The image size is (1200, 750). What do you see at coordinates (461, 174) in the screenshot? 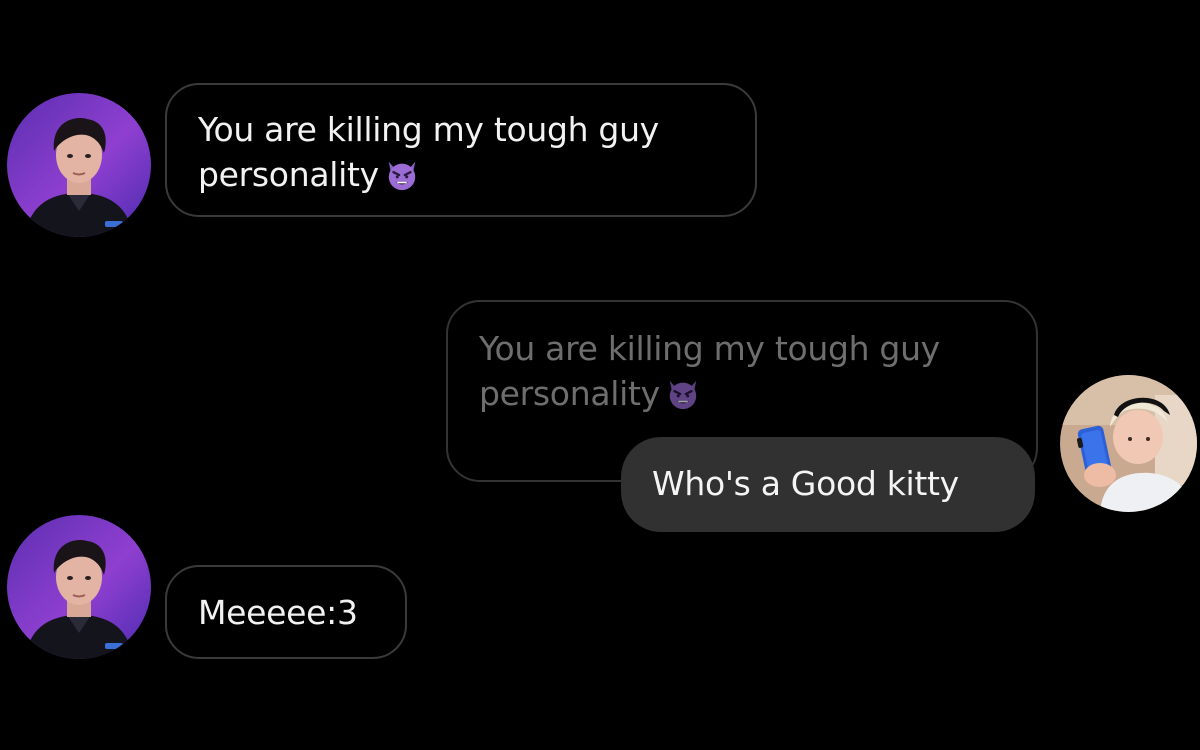
I see `message-text-line: personality` at bounding box center [461, 174].